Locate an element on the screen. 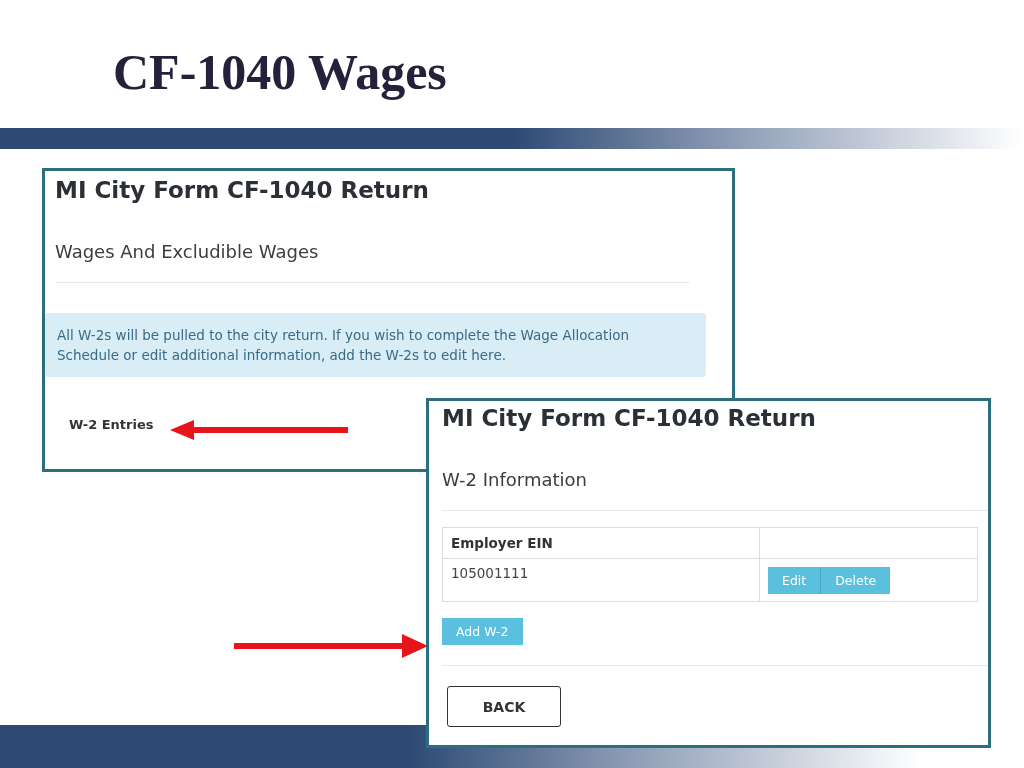 Image resolution: width=1024 pixels, height=768 pixels. back-button: BACK is located at coordinates (504, 706).